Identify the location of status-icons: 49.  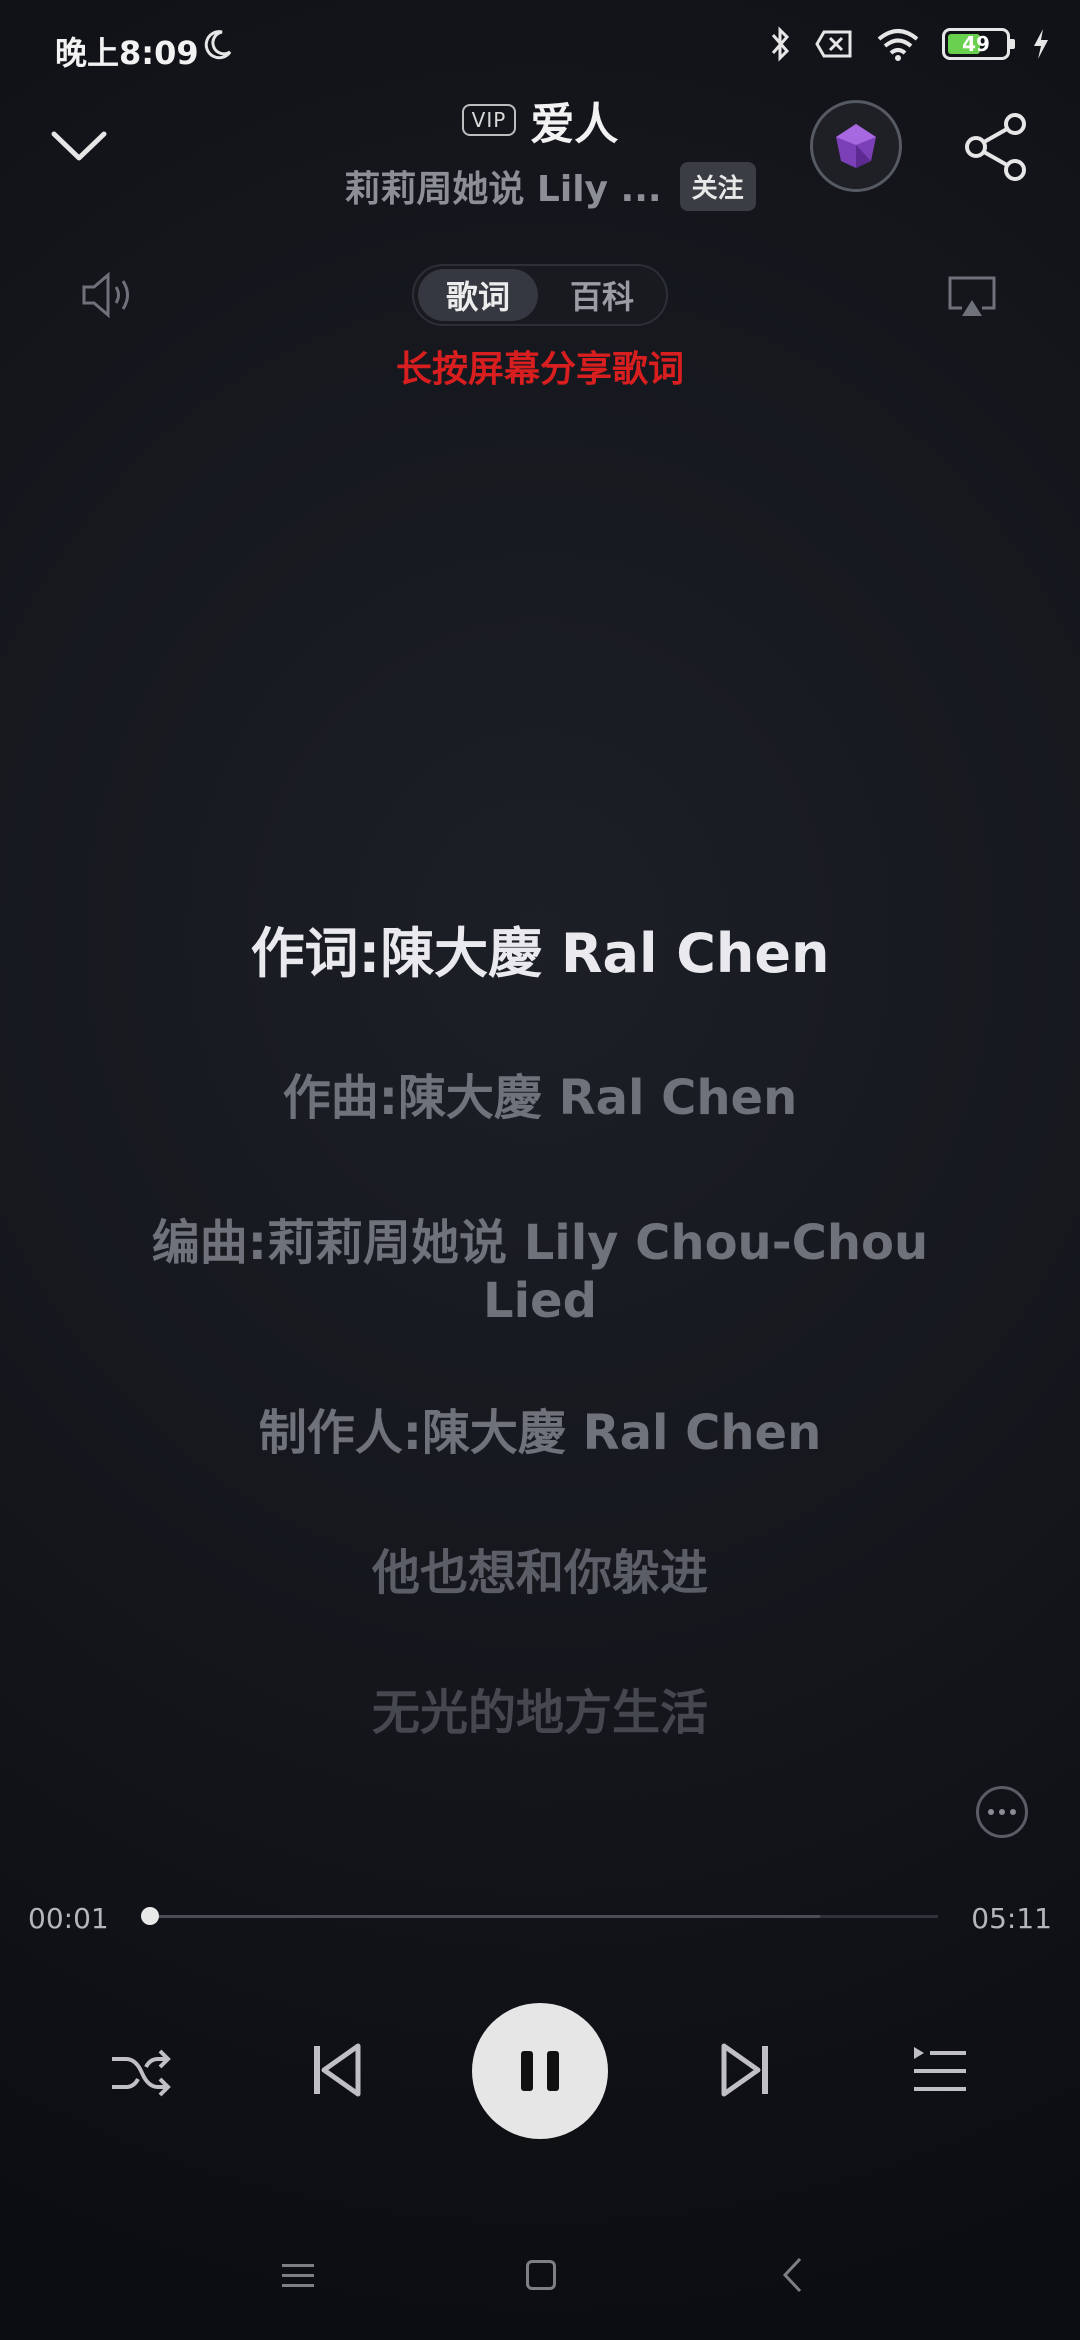
(909, 44).